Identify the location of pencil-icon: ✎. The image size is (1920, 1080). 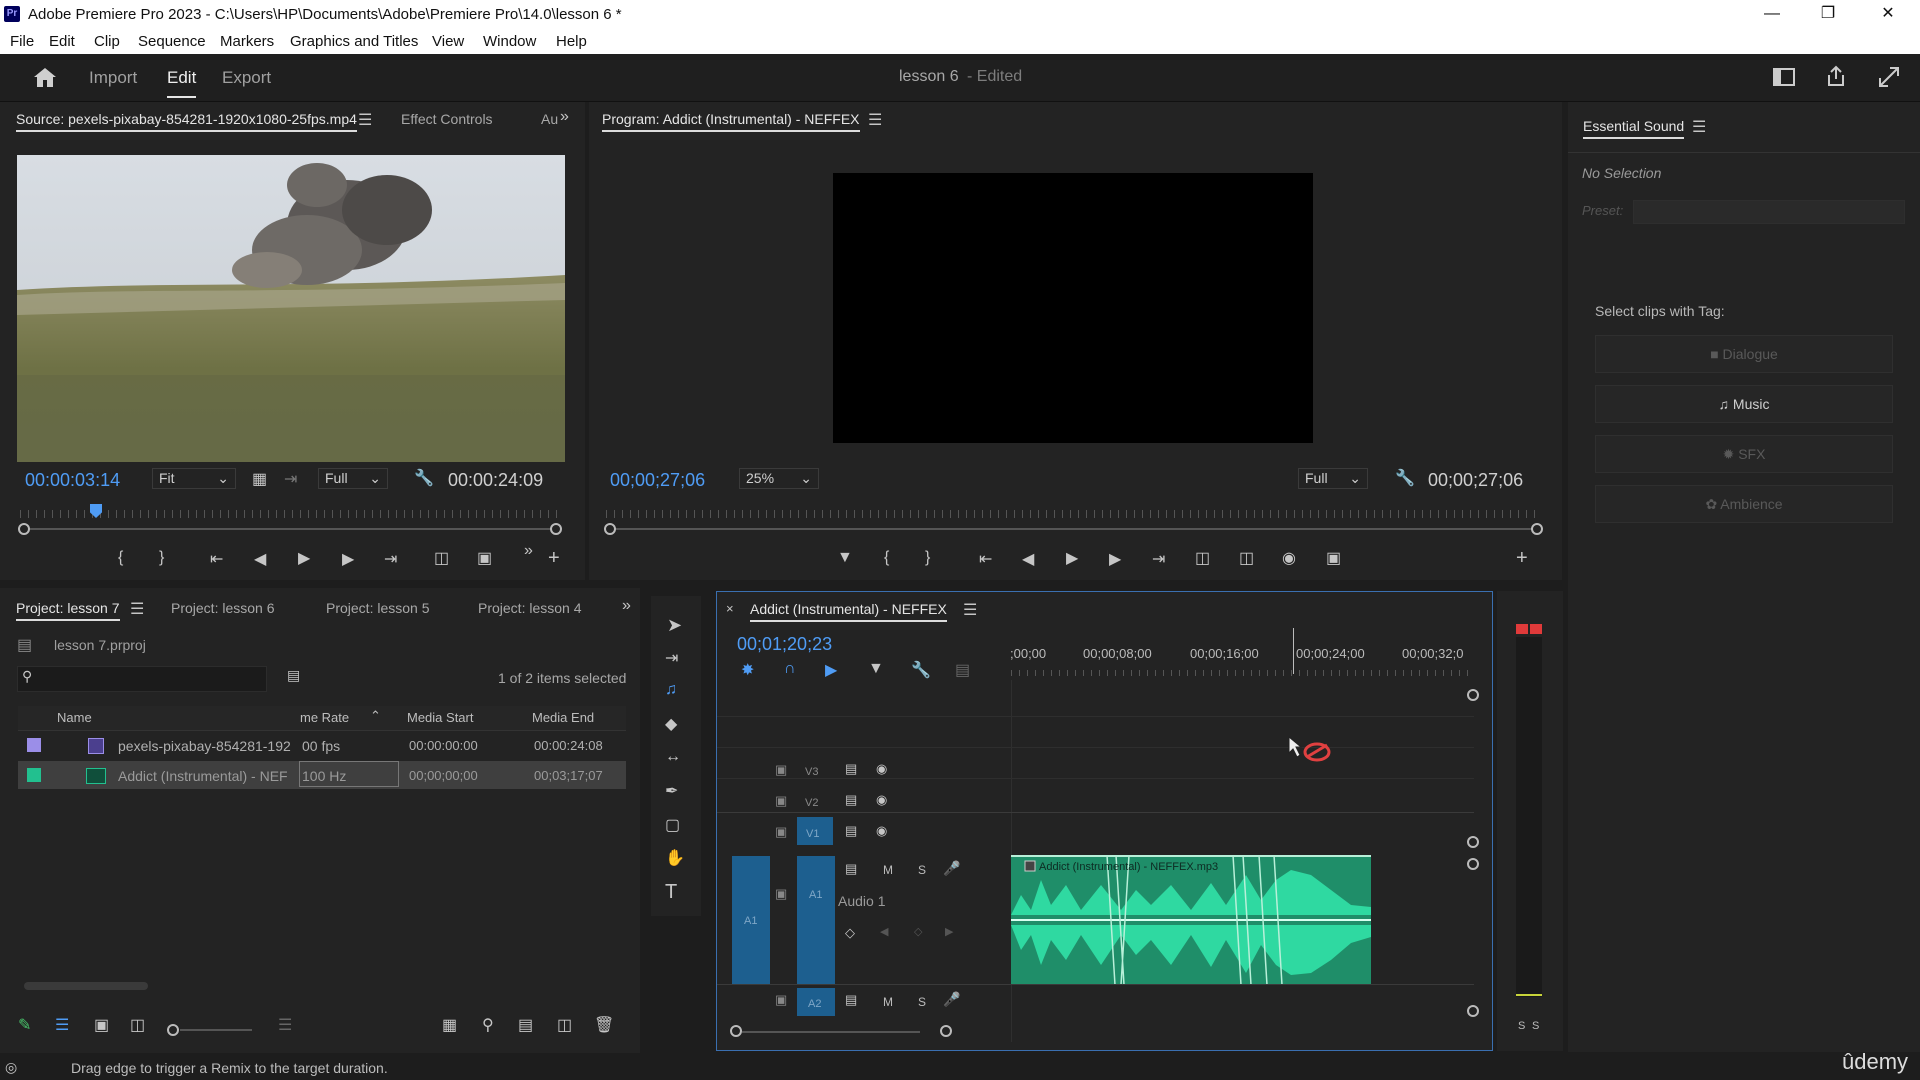
(24, 1025).